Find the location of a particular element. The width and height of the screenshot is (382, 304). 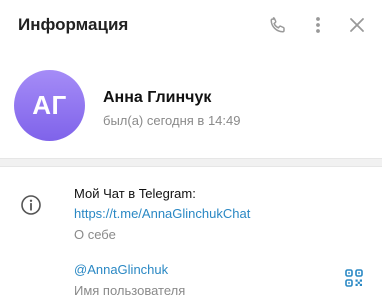

qr-code-icon is located at coordinates (354, 278).